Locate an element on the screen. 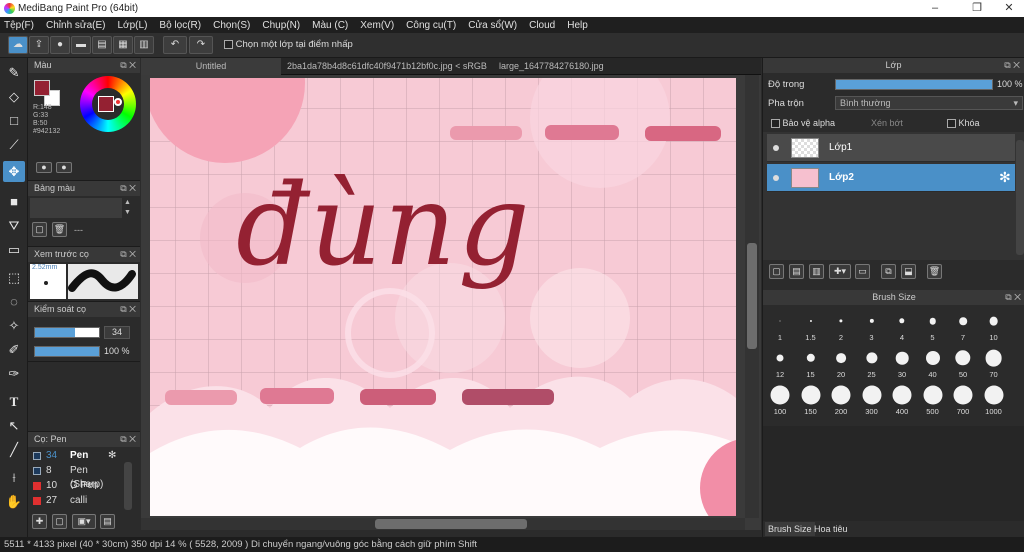 The image size is (1024, 552). brush-size-option: 20 is located at coordinates (841, 362).